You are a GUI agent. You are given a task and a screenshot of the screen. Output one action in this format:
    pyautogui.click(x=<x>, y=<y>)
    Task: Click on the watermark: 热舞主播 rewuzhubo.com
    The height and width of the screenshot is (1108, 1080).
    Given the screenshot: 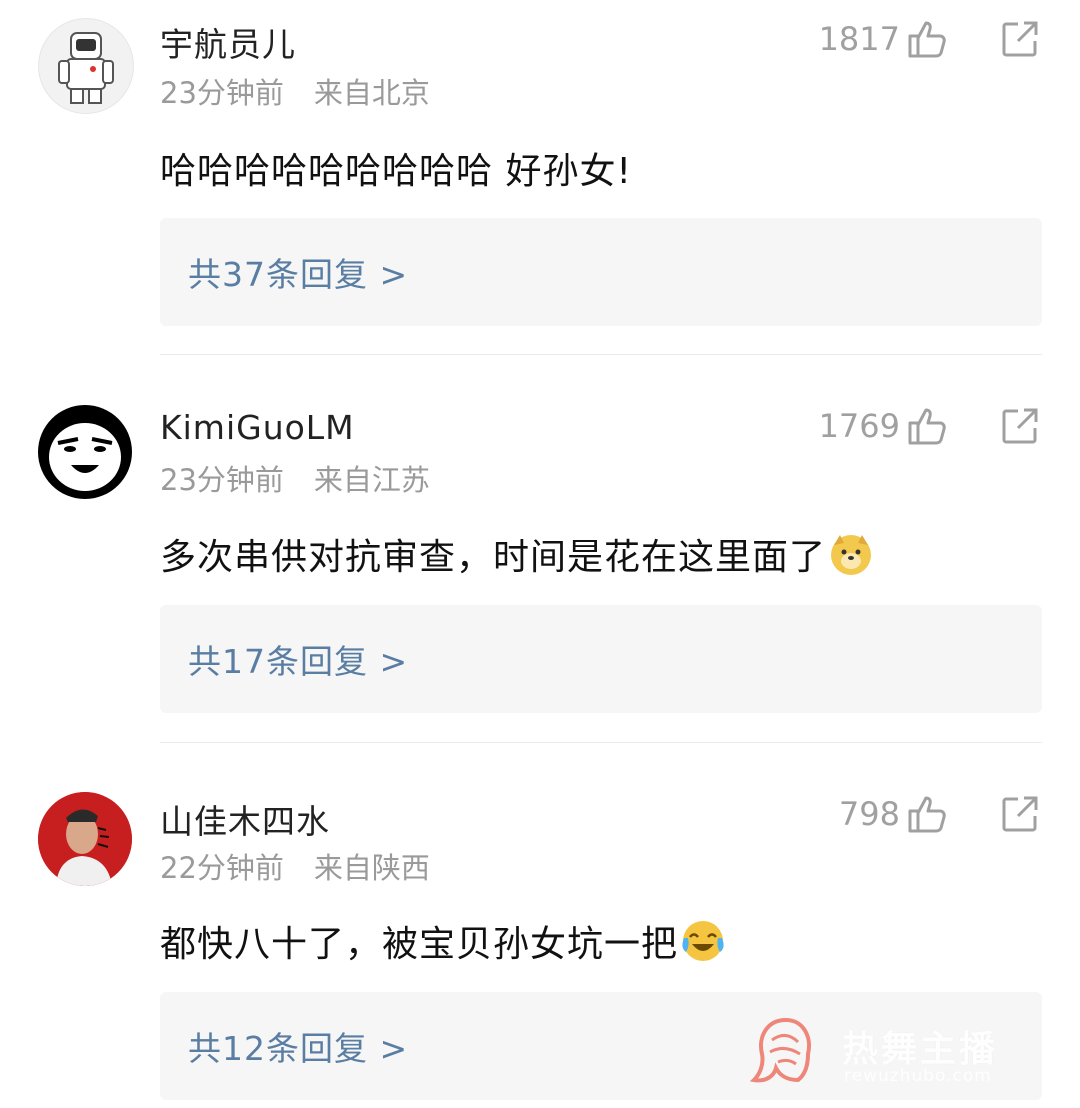 What is the action you would take?
    pyautogui.click(x=895, y=1054)
    